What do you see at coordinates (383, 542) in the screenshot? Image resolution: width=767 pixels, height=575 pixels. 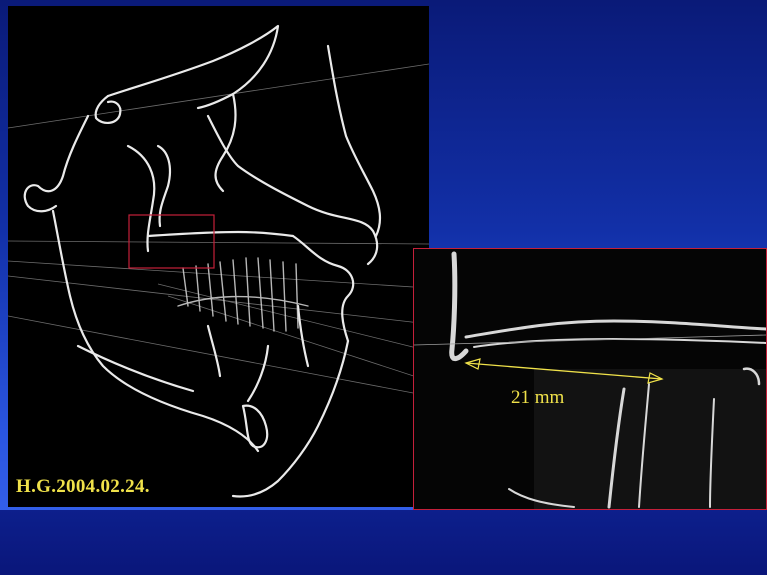 I see `slide-footer-band` at bounding box center [383, 542].